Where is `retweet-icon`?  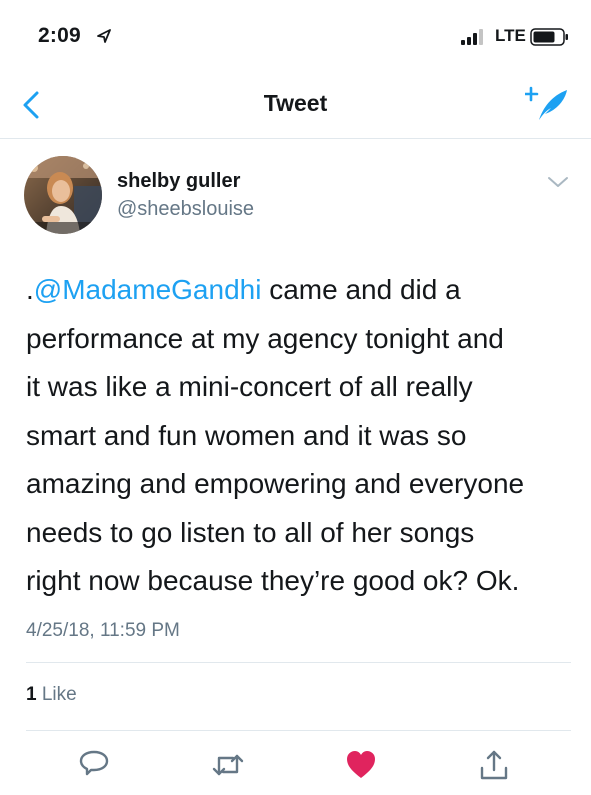
retweet-icon is located at coordinates (228, 765).